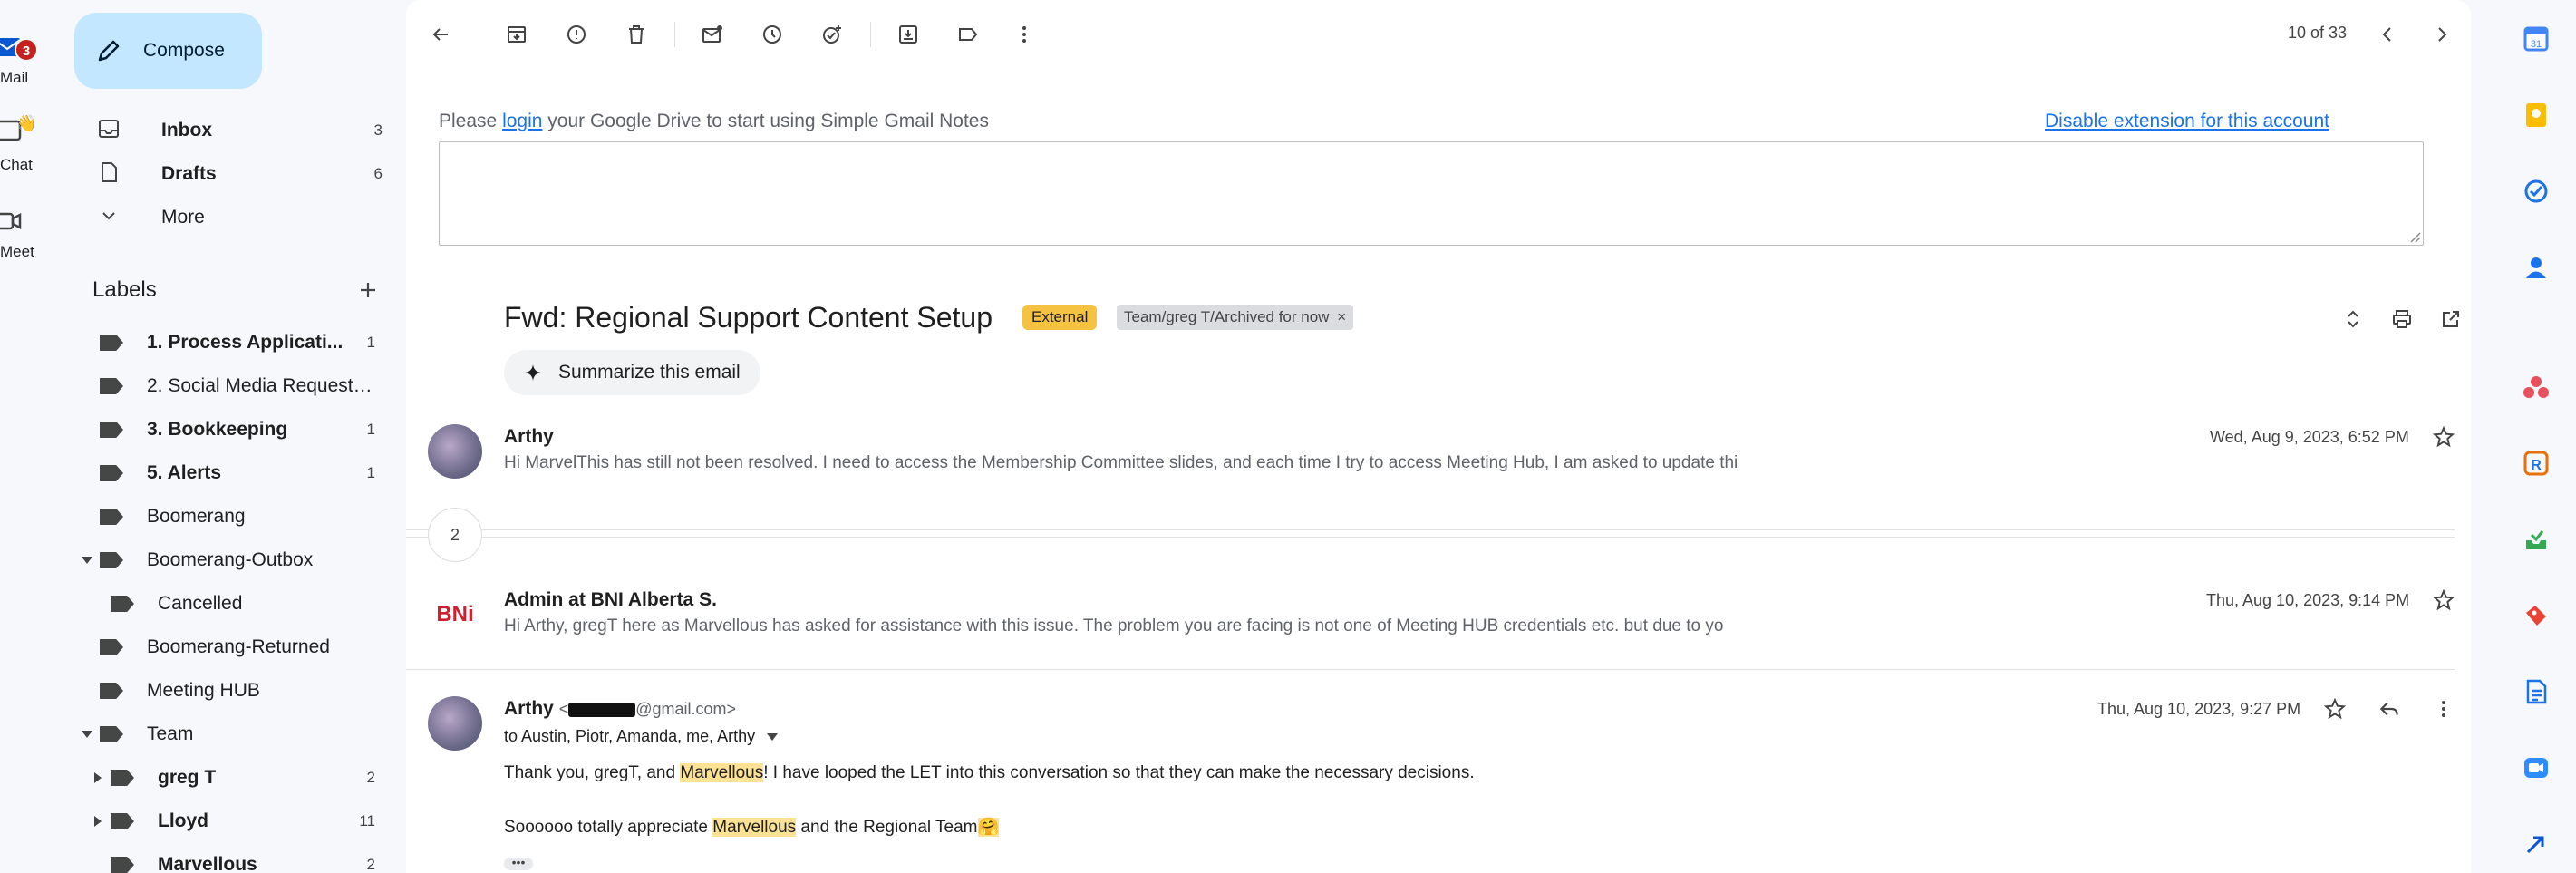  I want to click on forms-icon, so click(2536, 692).